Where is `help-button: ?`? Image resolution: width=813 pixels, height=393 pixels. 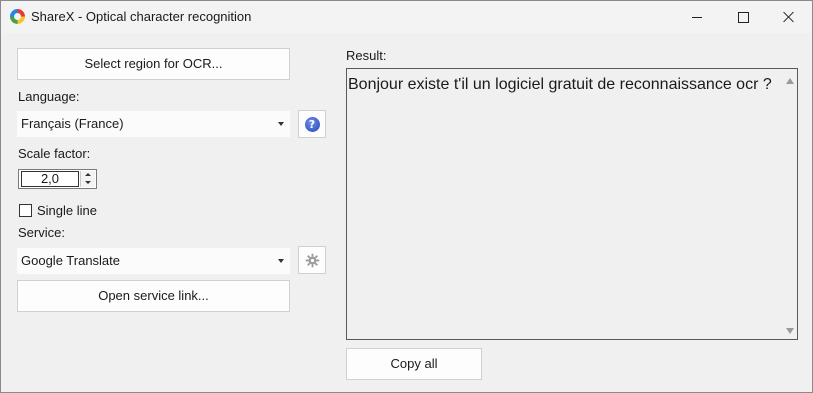 help-button: ? is located at coordinates (312, 124).